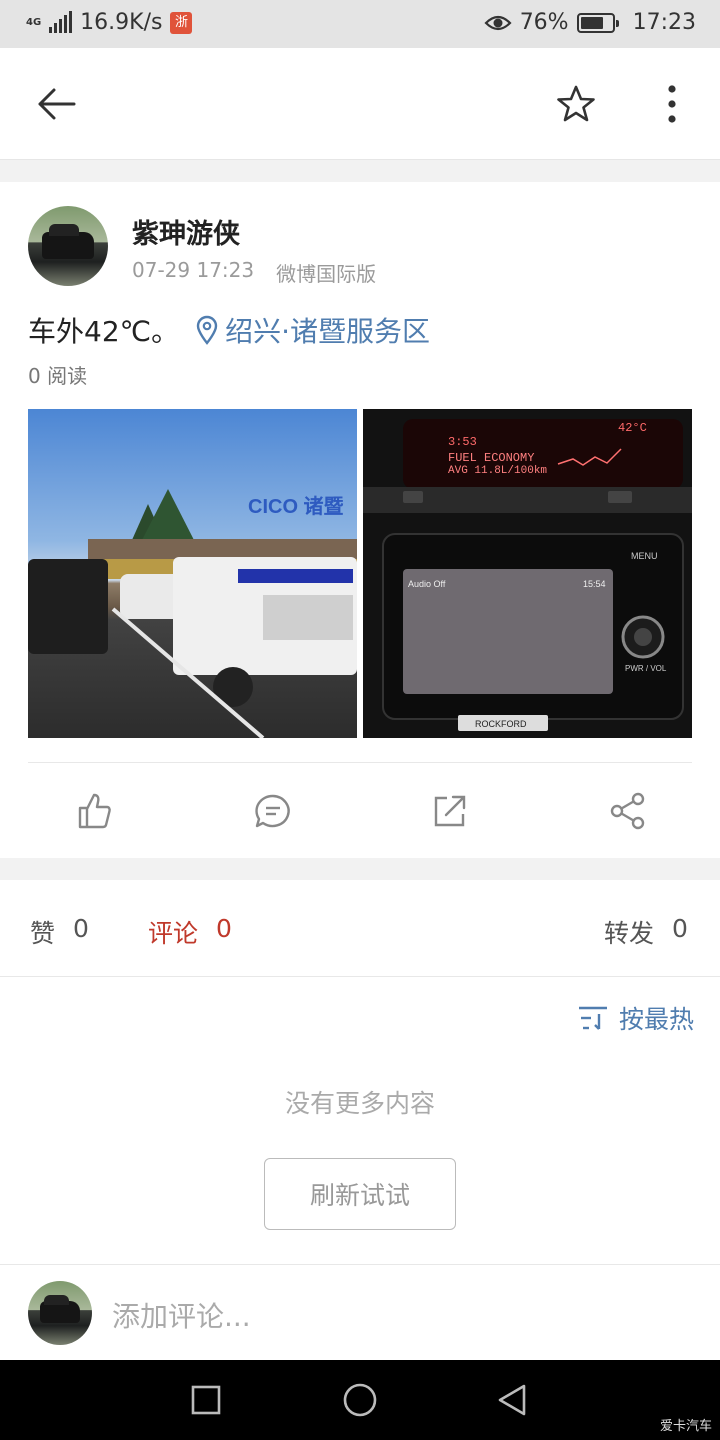 This screenshot has width=720, height=1440. What do you see at coordinates (81, 928) in the screenshot?
I see `likes-count: 0` at bounding box center [81, 928].